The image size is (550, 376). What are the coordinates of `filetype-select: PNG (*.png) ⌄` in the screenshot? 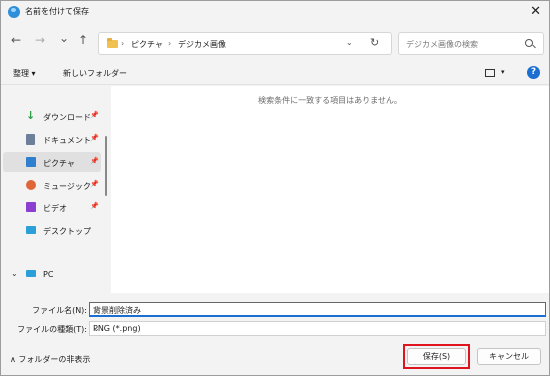 It's located at (317, 328).